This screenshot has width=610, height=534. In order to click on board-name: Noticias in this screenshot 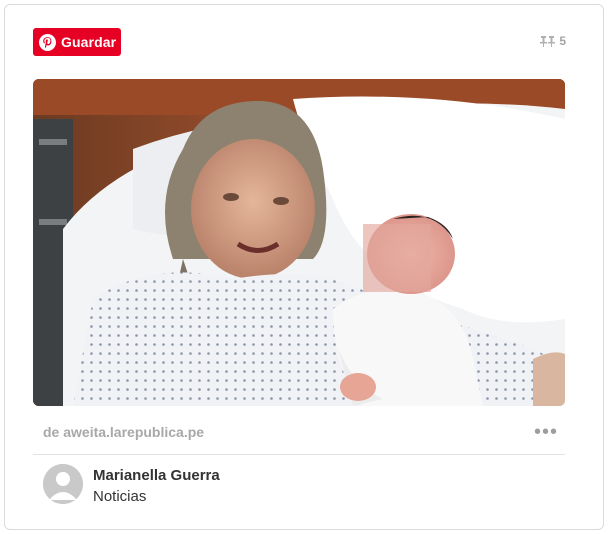, I will do `click(119, 496)`.